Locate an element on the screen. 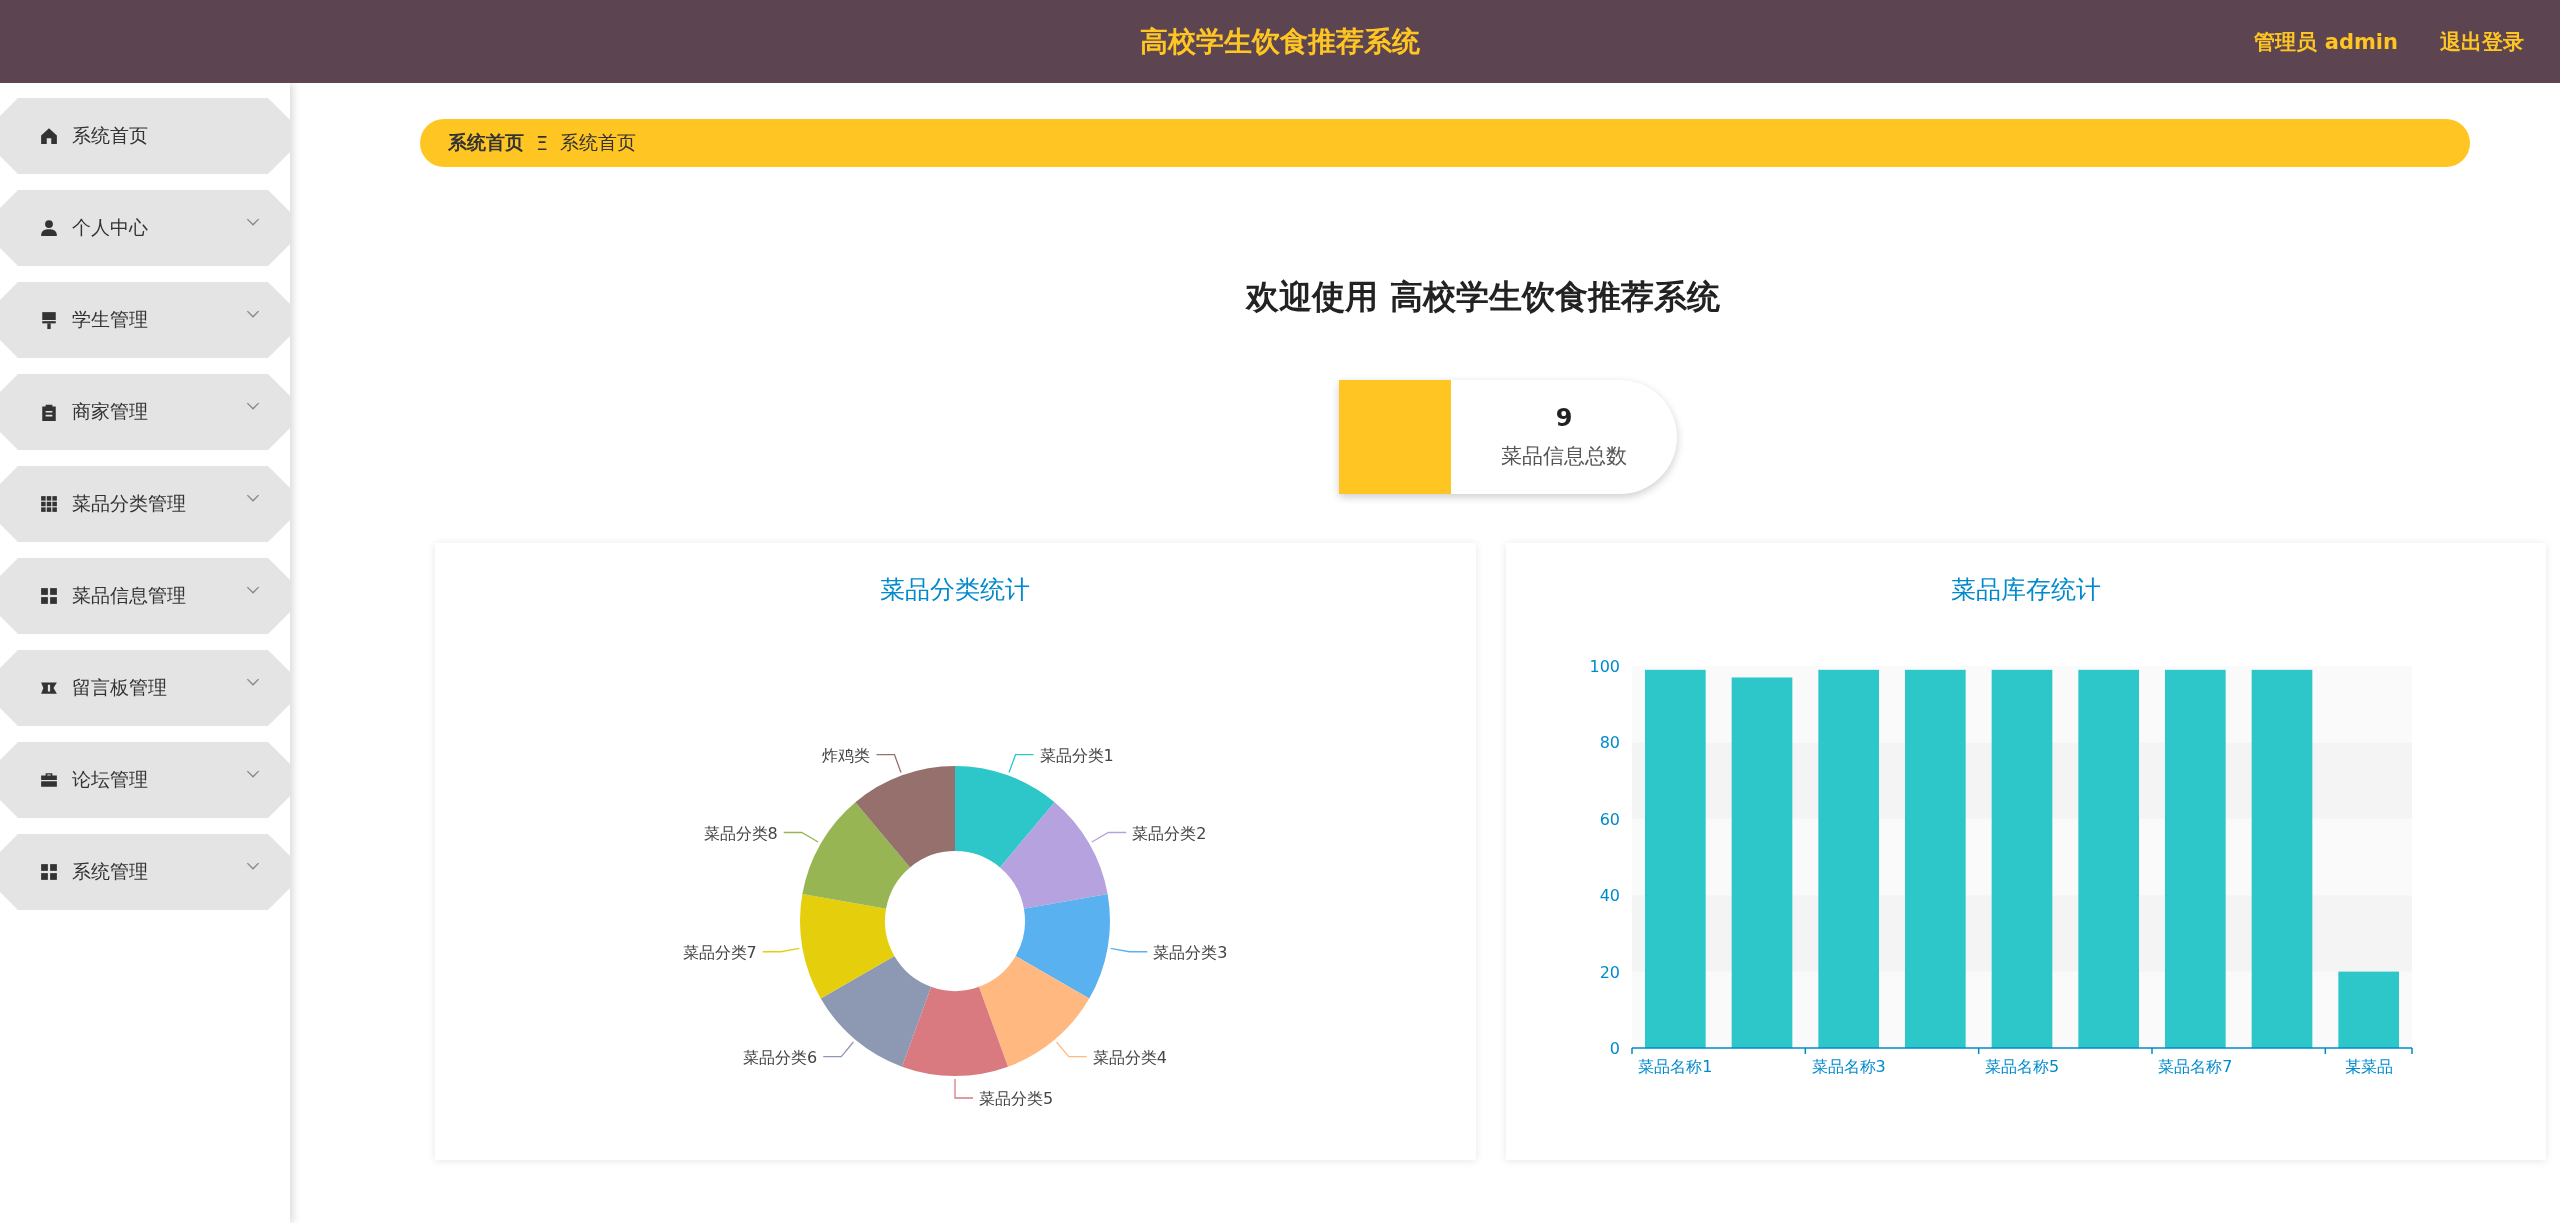 Image resolution: width=2560 pixels, height=1223 pixels. clipboard-icon is located at coordinates (49, 412).